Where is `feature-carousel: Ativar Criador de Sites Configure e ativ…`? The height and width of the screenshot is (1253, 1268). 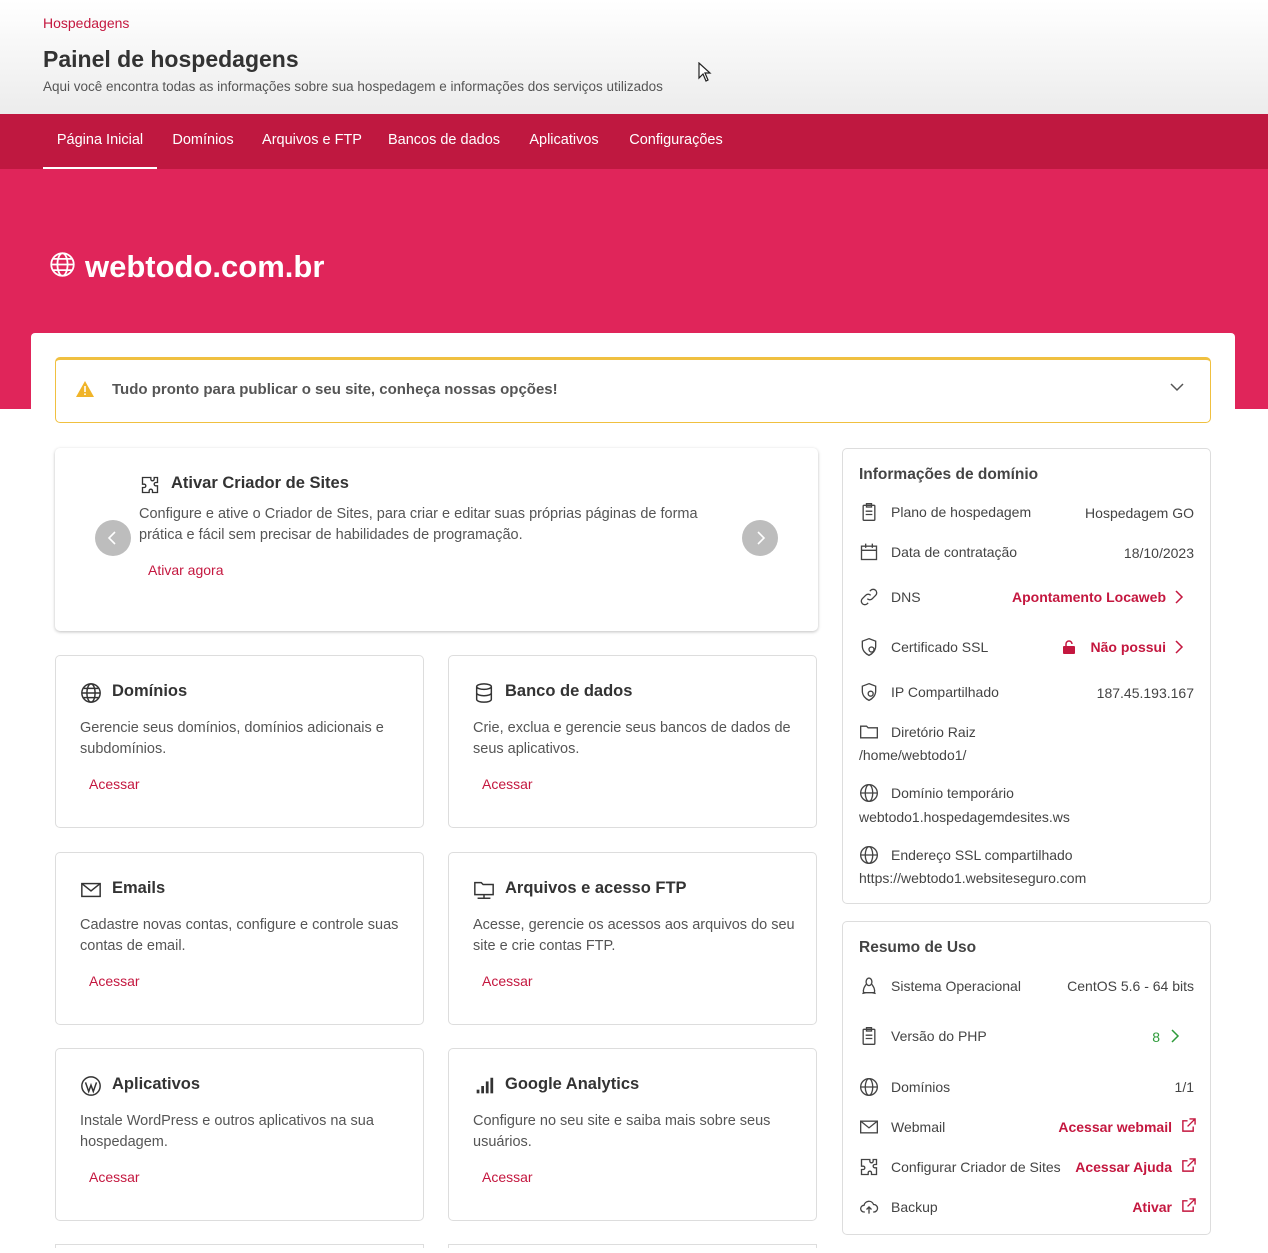 feature-carousel: Ativar Criador de Sites Configure e ativ… is located at coordinates (436, 539).